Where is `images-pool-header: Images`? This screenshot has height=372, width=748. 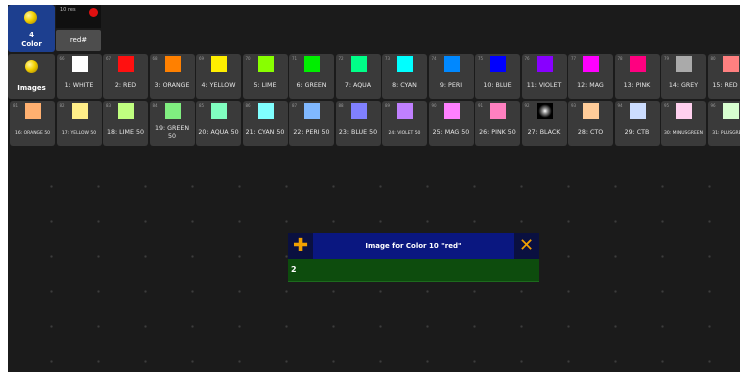 images-pool-header: Images is located at coordinates (31, 76).